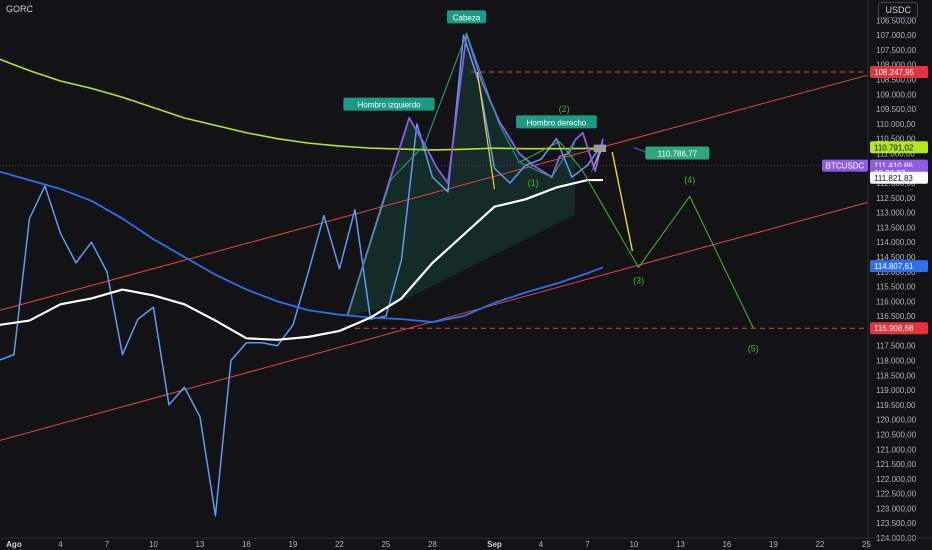  What do you see at coordinates (896, 213) in the screenshot?
I see `y-tick-label: 113.000,00` at bounding box center [896, 213].